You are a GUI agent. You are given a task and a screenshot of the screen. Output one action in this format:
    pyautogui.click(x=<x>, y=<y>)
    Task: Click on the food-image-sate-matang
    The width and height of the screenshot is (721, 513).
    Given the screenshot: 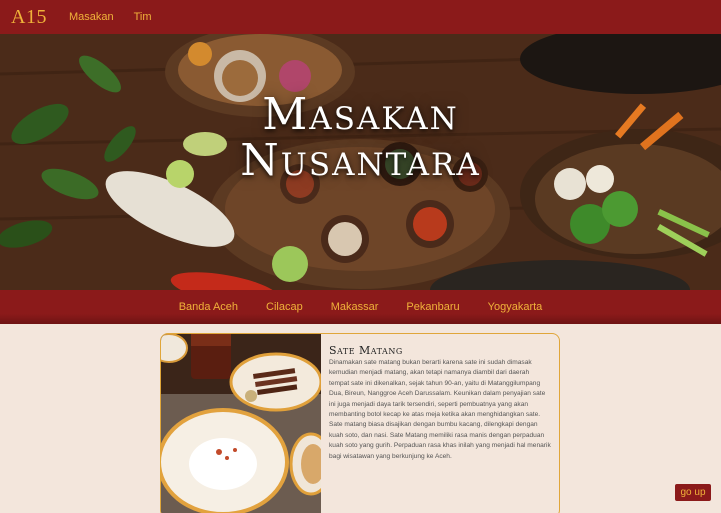 What is the action you would take?
    pyautogui.click(x=247, y=423)
    